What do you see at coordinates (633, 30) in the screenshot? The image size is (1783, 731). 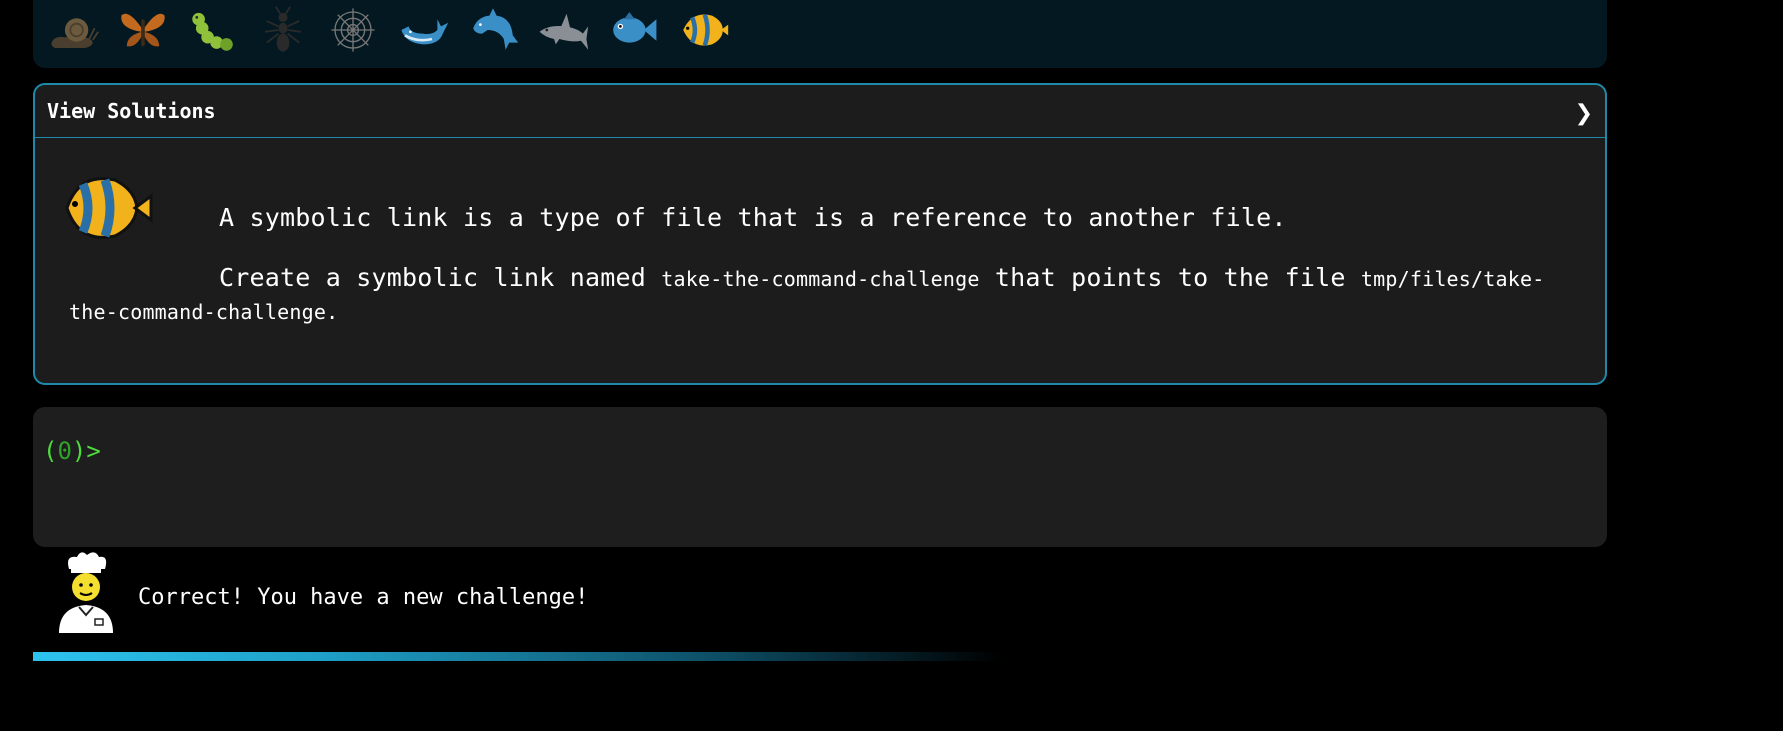 I see `fish-icon` at bounding box center [633, 30].